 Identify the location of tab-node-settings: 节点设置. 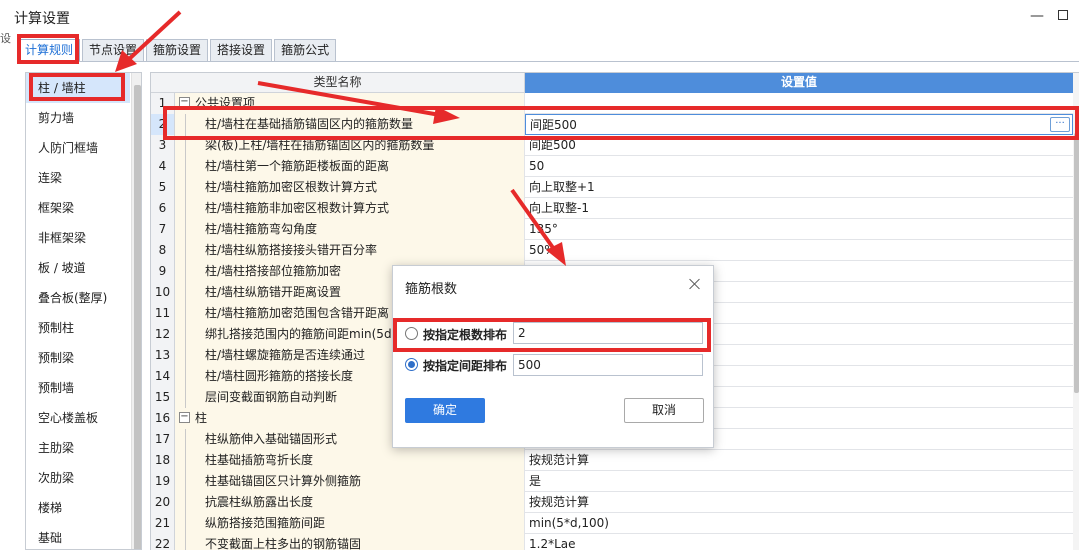
(113, 50).